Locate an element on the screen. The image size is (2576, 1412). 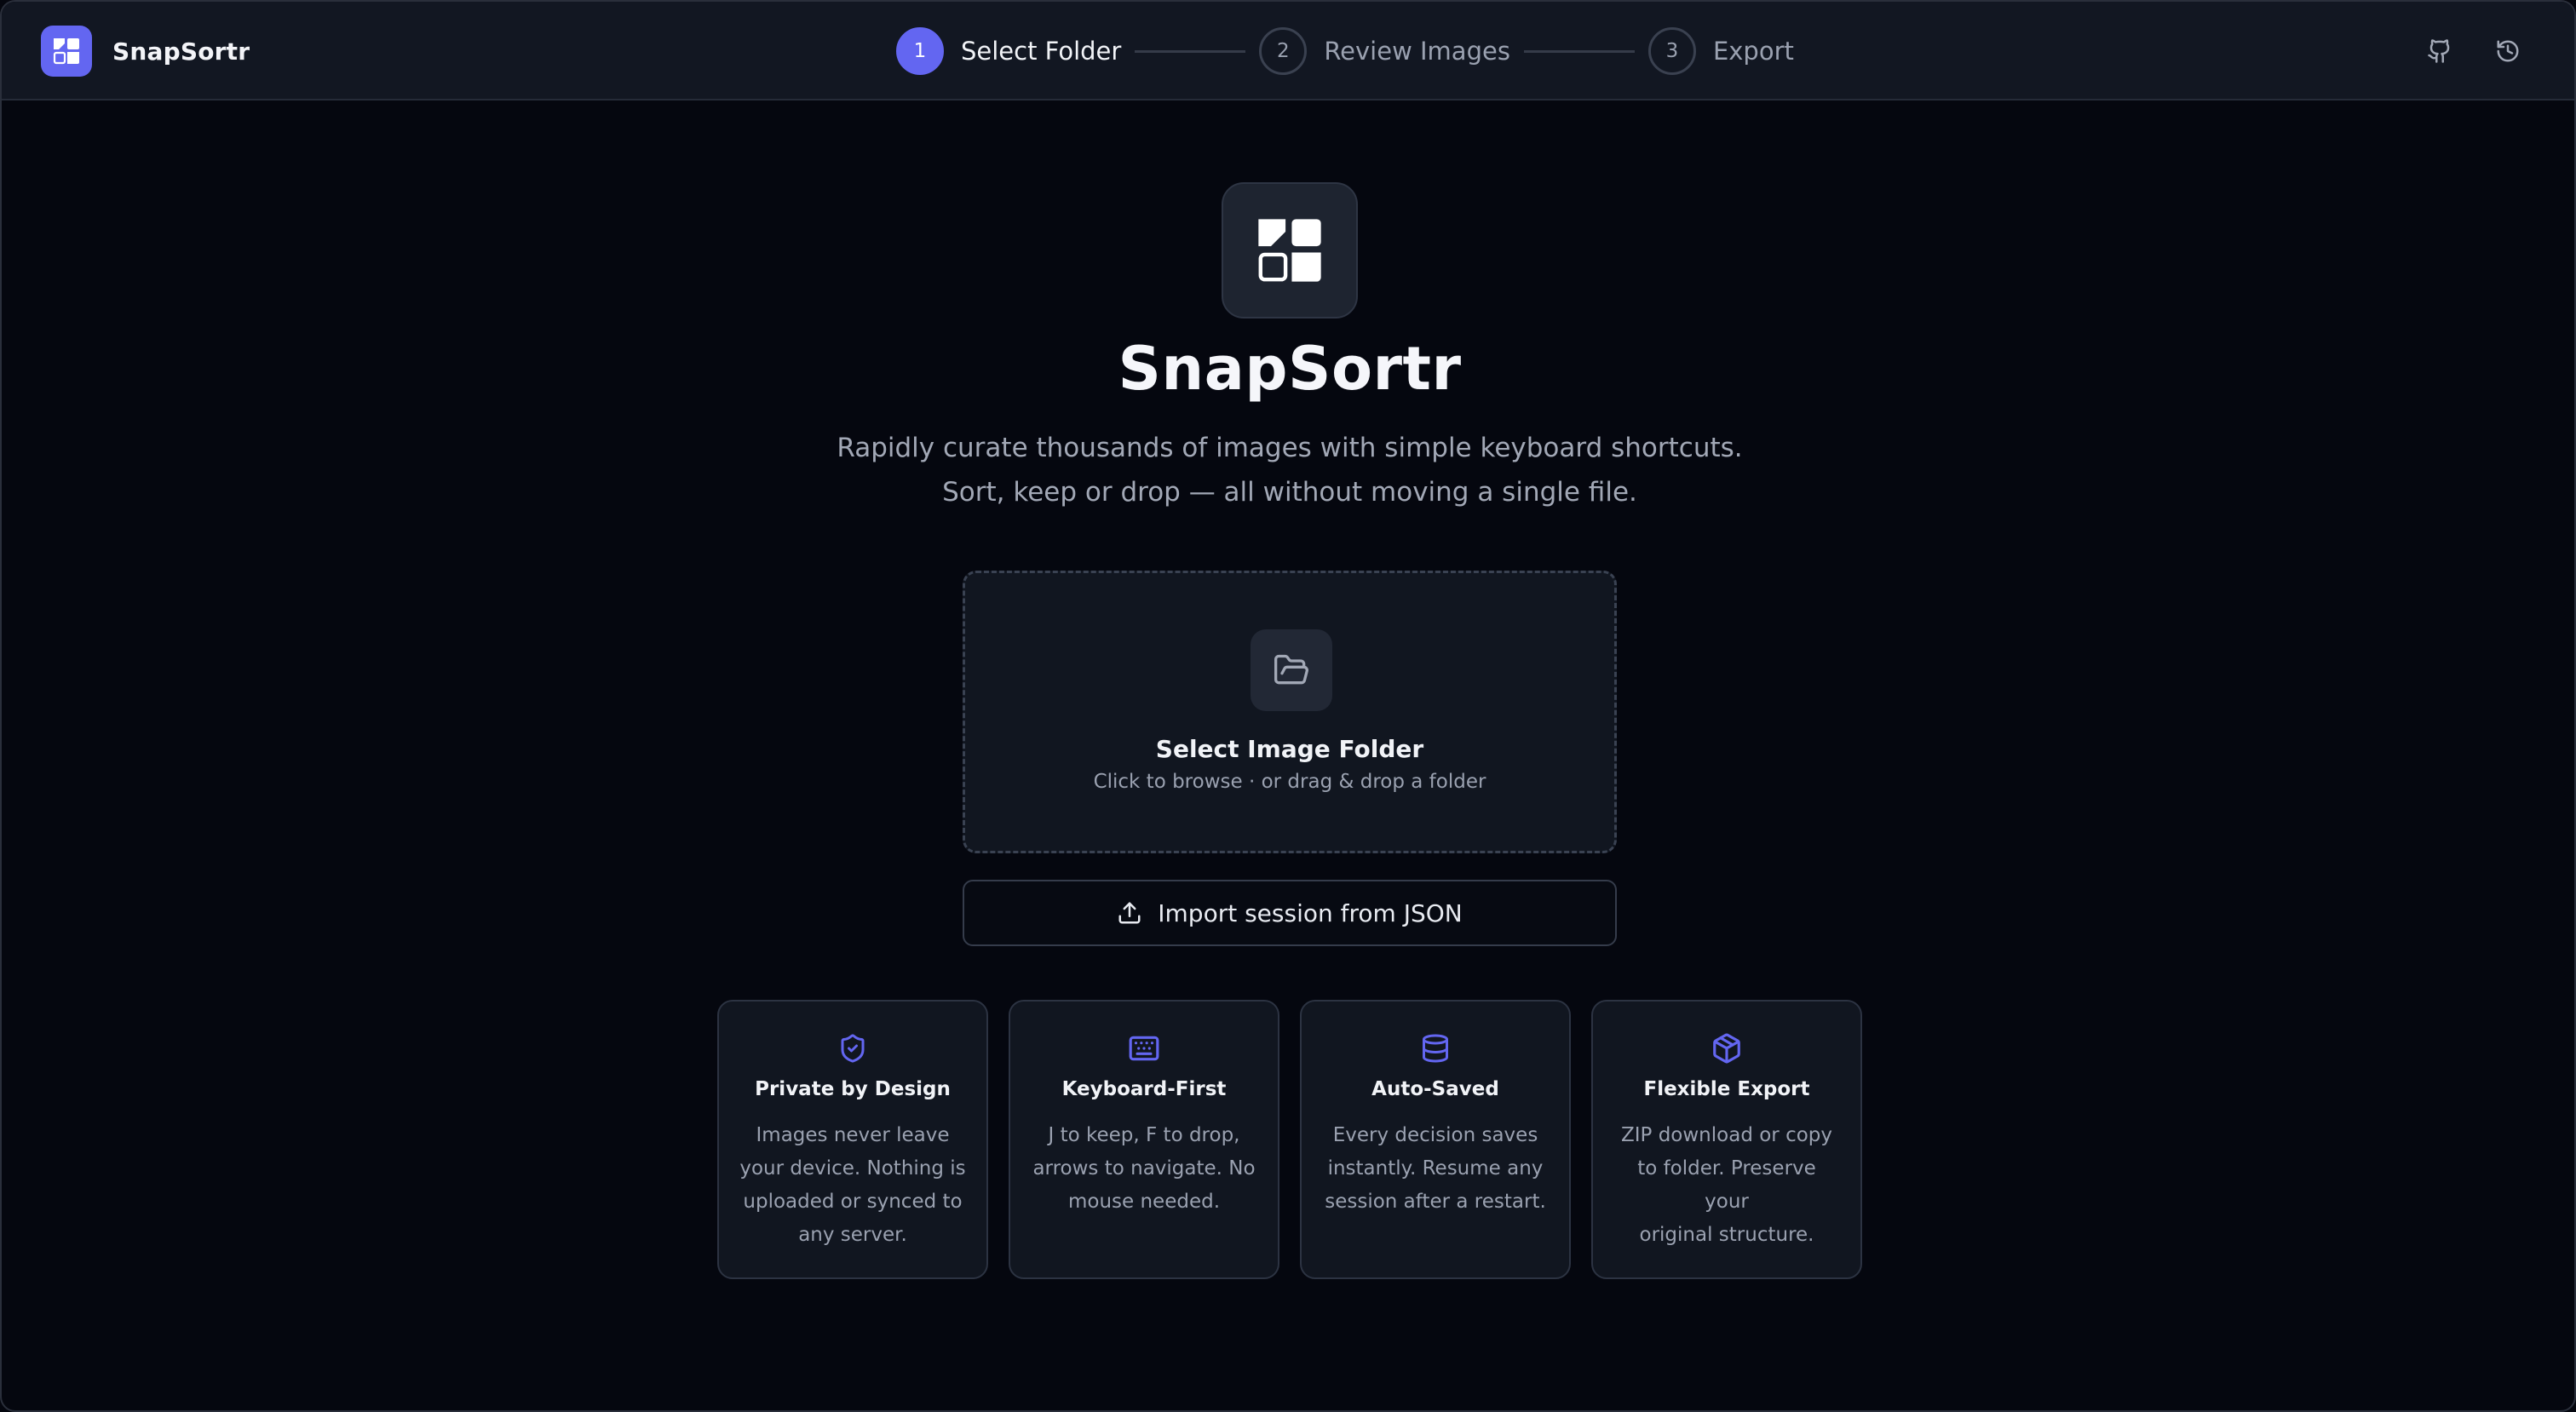
feature-title: Keyboard-First is located at coordinates (1144, 1089).